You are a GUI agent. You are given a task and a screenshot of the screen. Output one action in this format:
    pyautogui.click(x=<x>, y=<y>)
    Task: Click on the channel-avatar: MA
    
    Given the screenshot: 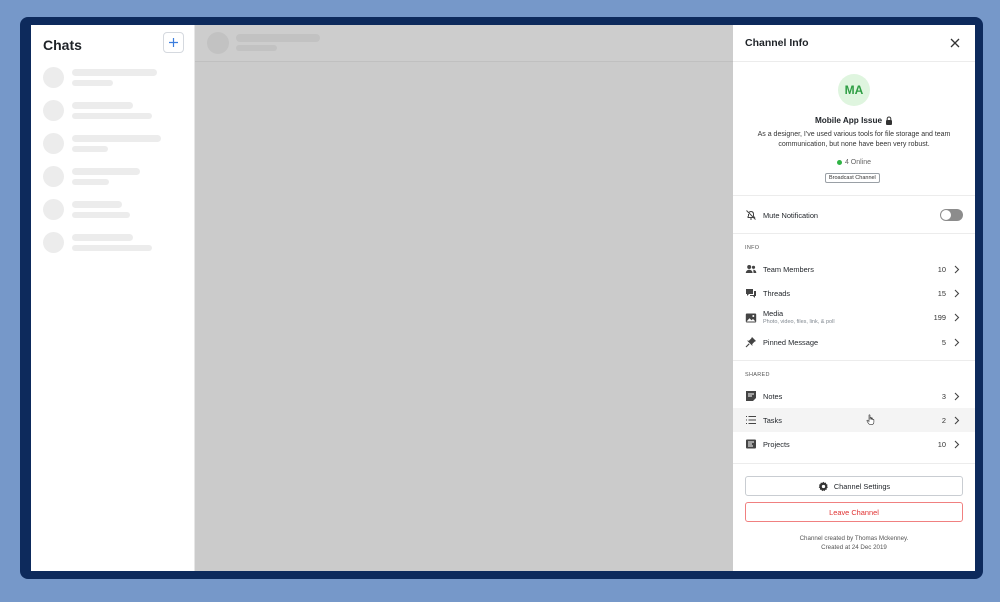 What is the action you would take?
    pyautogui.click(x=854, y=90)
    